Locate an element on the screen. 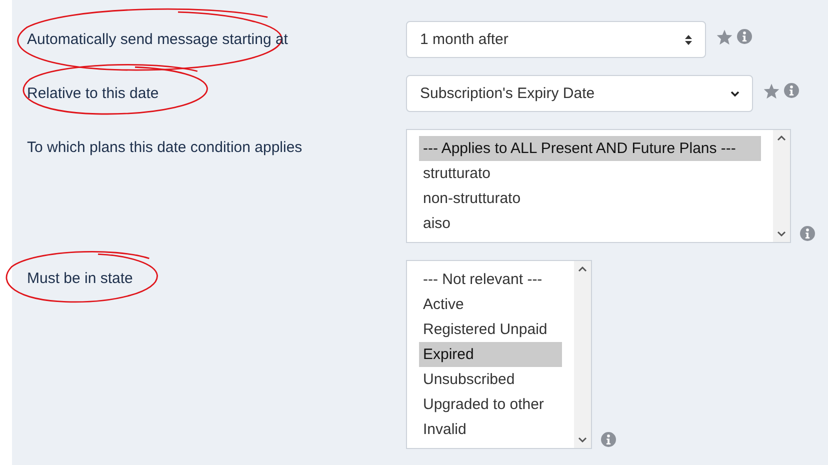  list-option: Registered Unpaid is located at coordinates (490, 329).